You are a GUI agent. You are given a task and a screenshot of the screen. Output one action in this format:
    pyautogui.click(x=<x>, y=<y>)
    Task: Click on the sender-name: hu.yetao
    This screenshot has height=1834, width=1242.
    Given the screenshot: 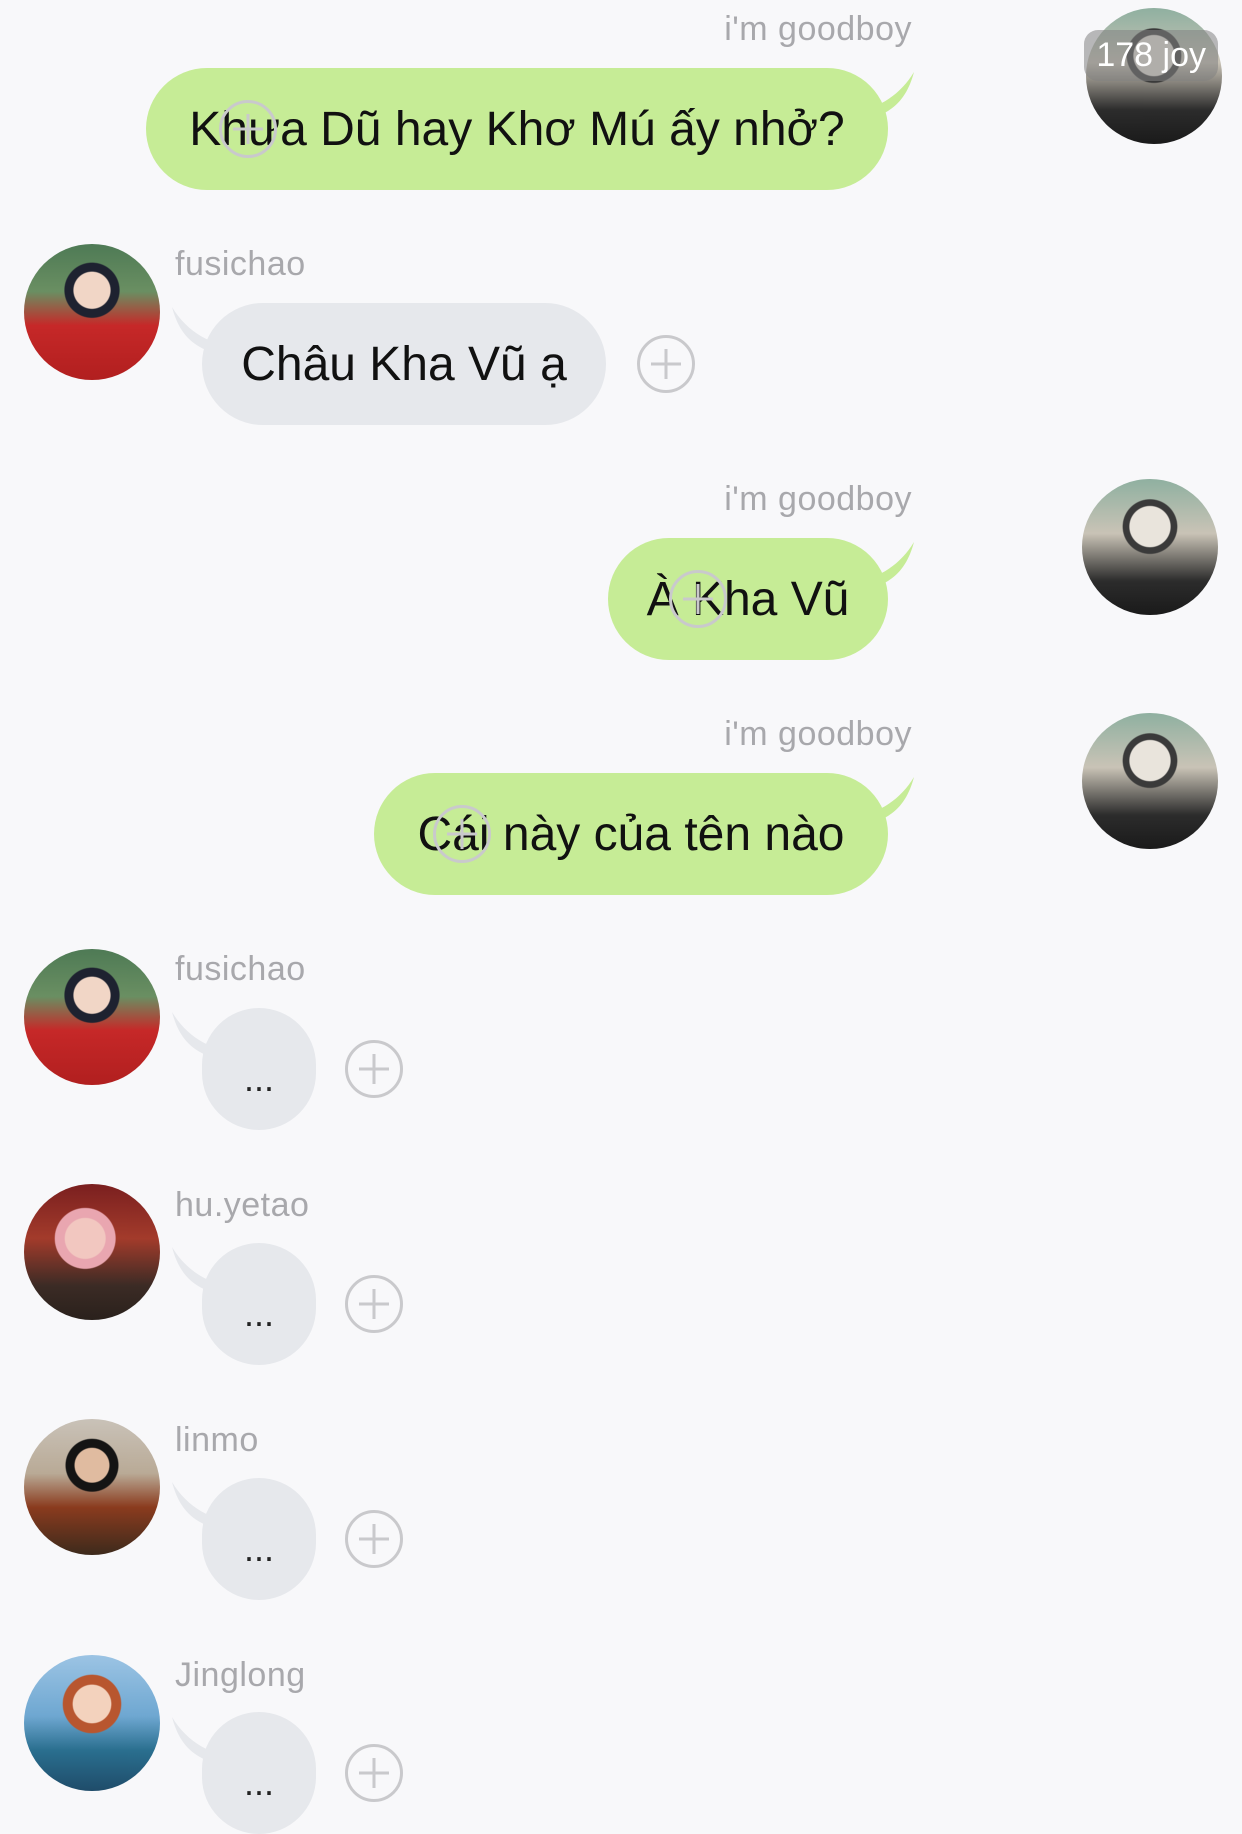 What is the action you would take?
    pyautogui.click(x=242, y=1205)
    